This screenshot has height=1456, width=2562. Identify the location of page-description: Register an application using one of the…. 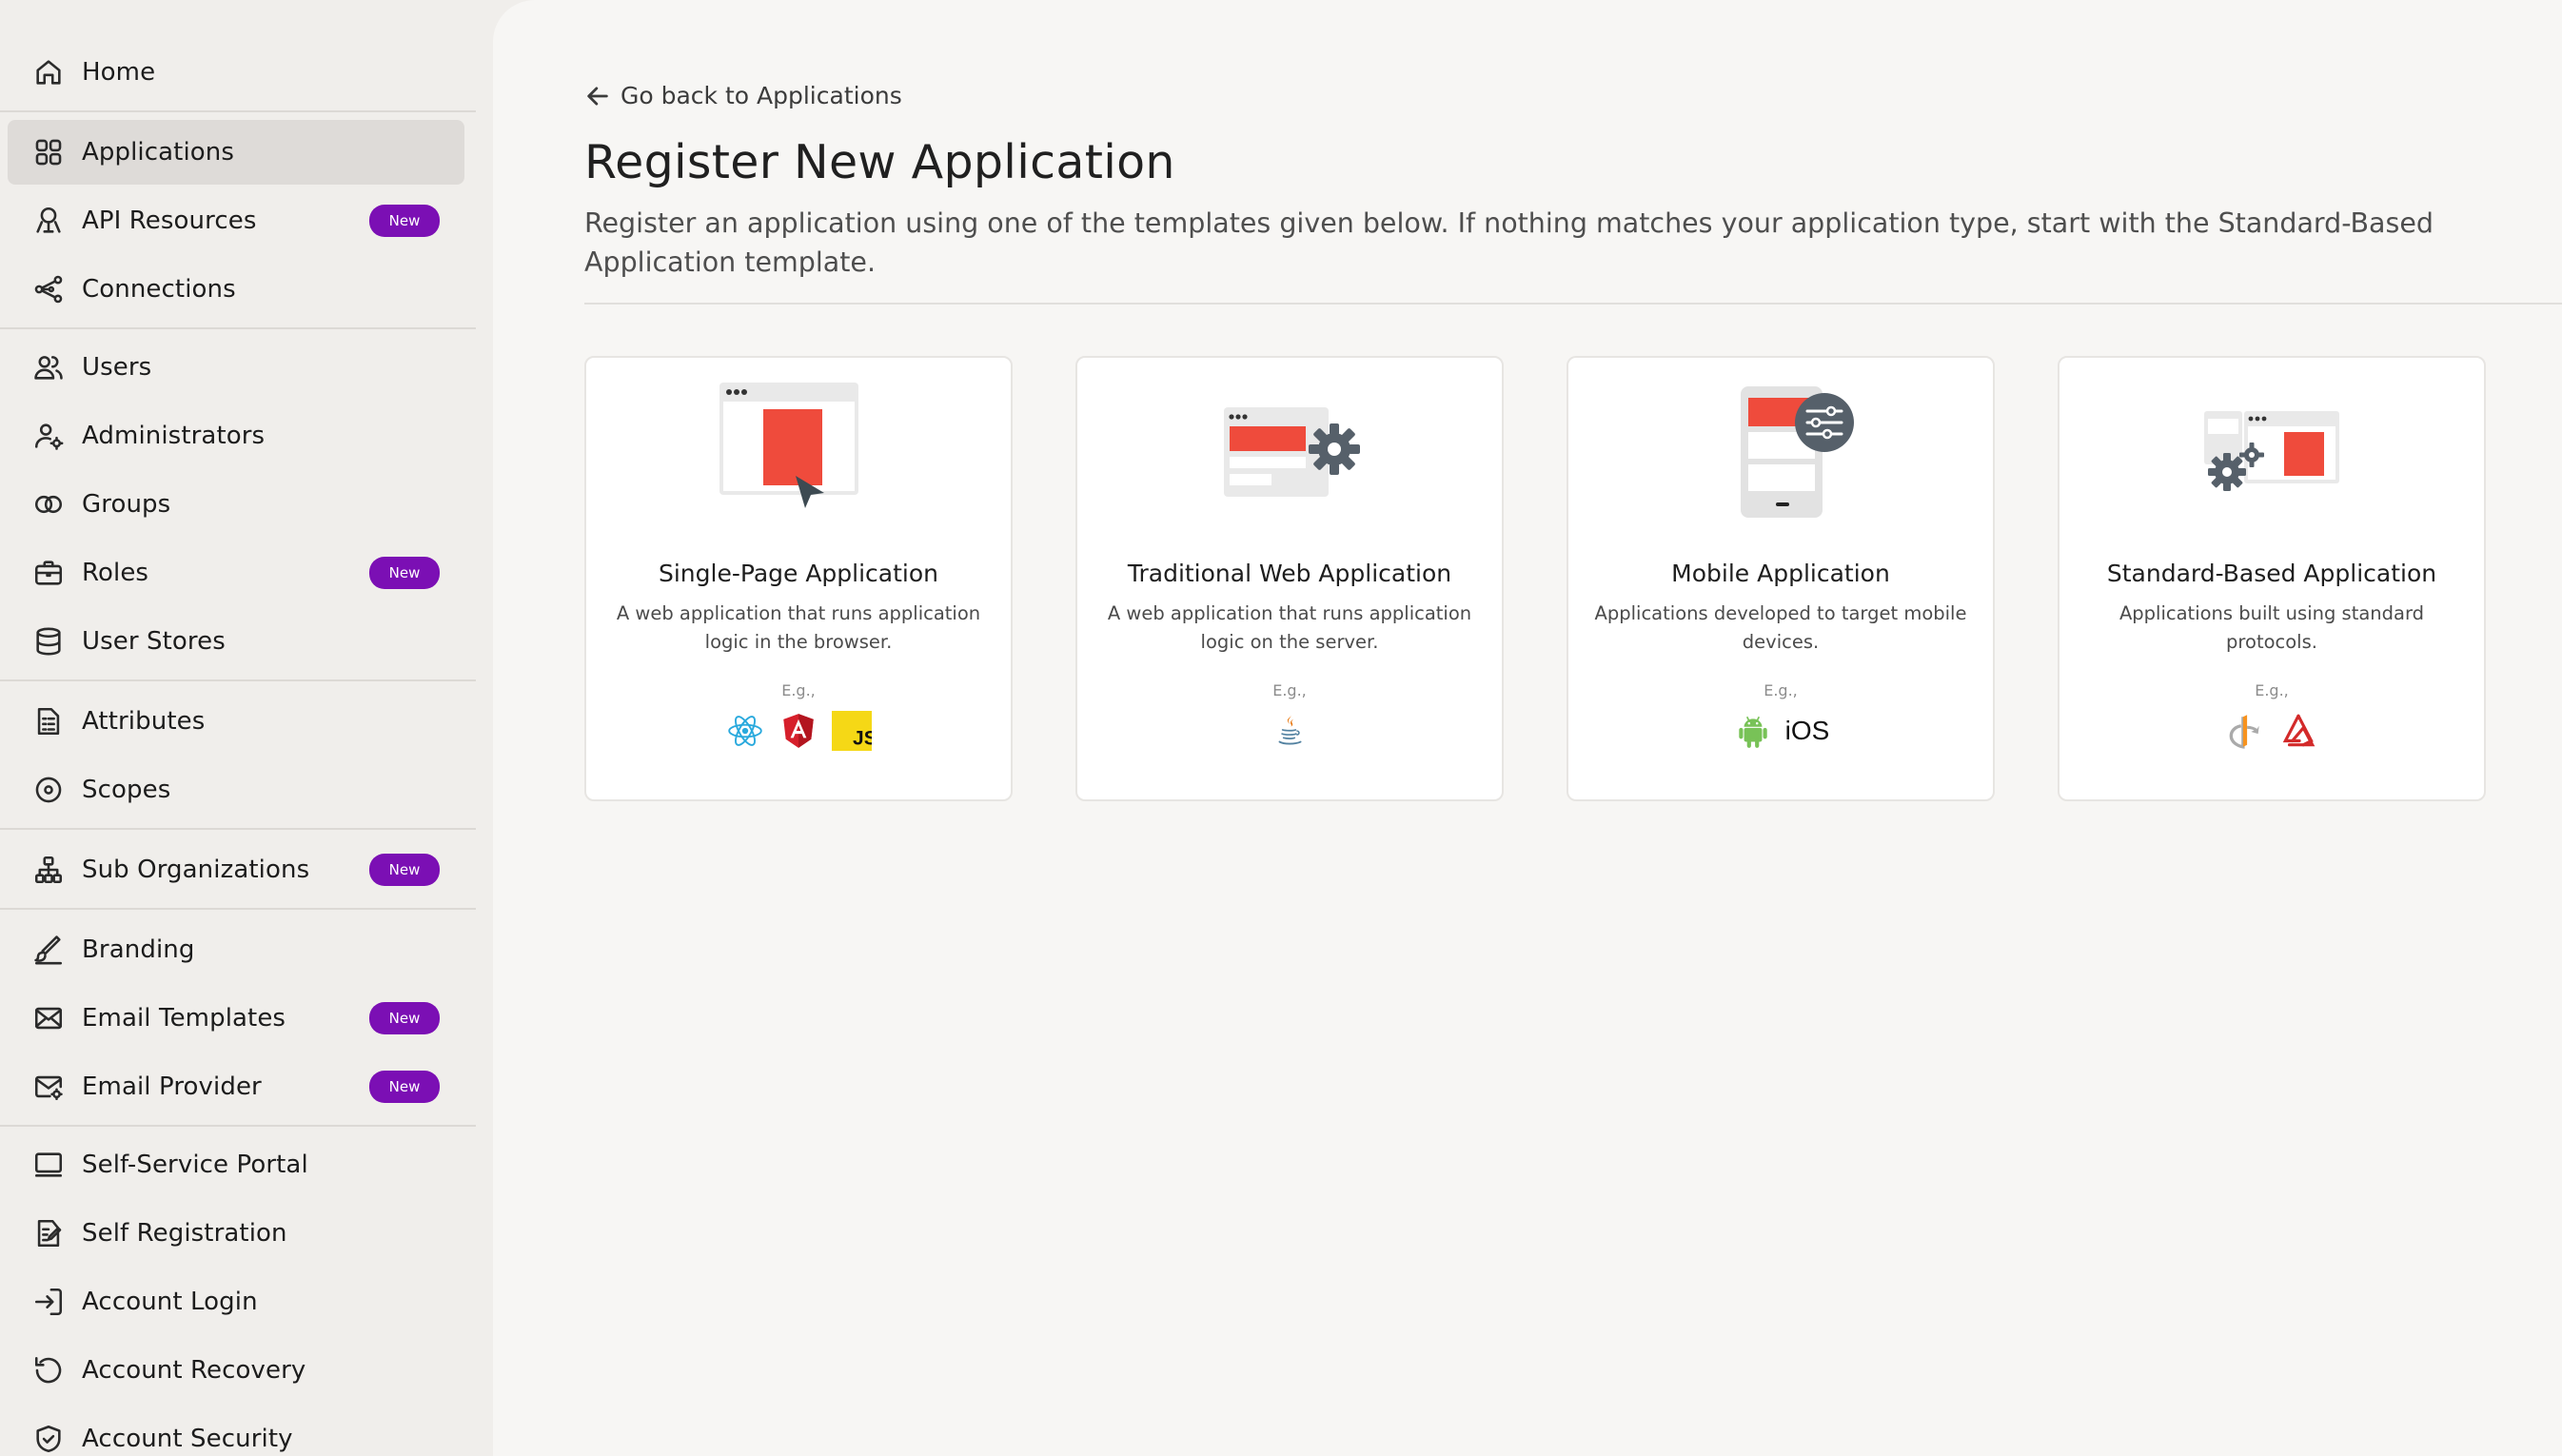
(1509, 242).